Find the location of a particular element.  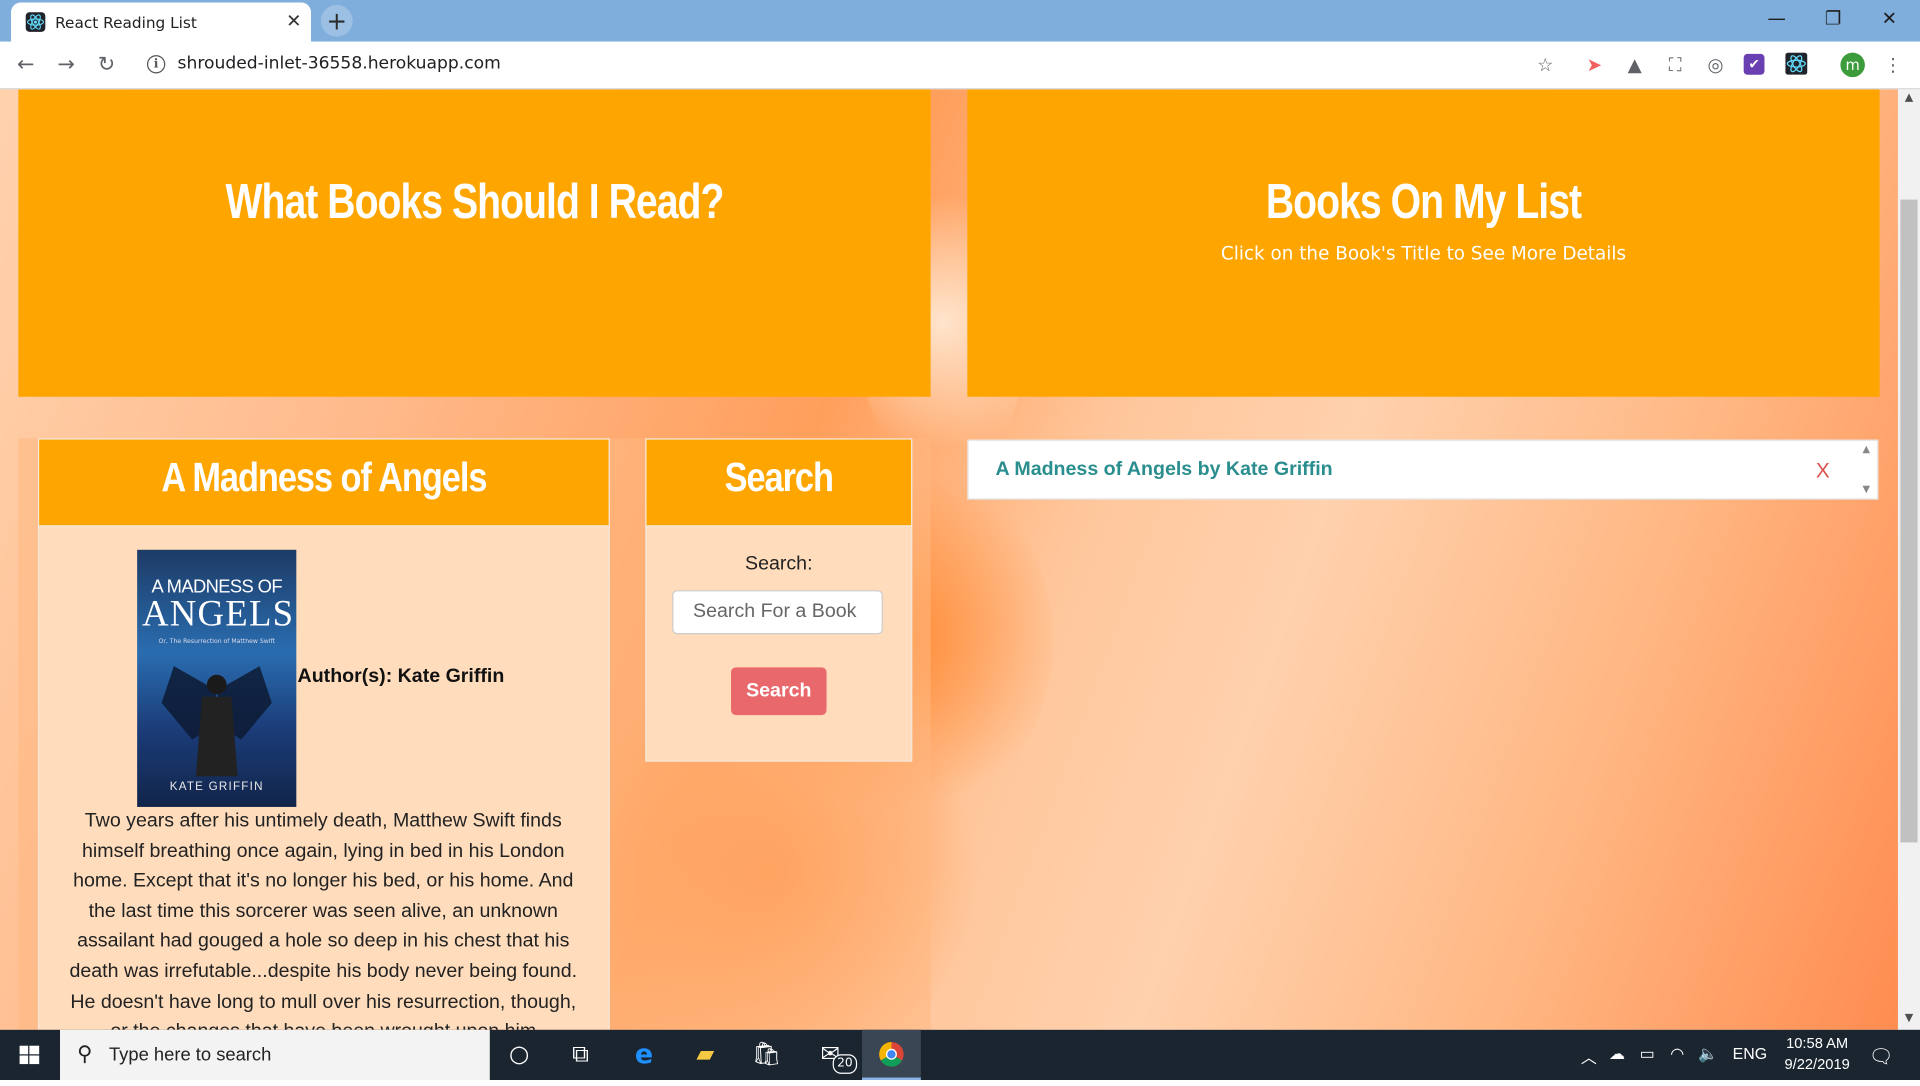

notifications-icon: 🗨 is located at coordinates (1881, 1056).